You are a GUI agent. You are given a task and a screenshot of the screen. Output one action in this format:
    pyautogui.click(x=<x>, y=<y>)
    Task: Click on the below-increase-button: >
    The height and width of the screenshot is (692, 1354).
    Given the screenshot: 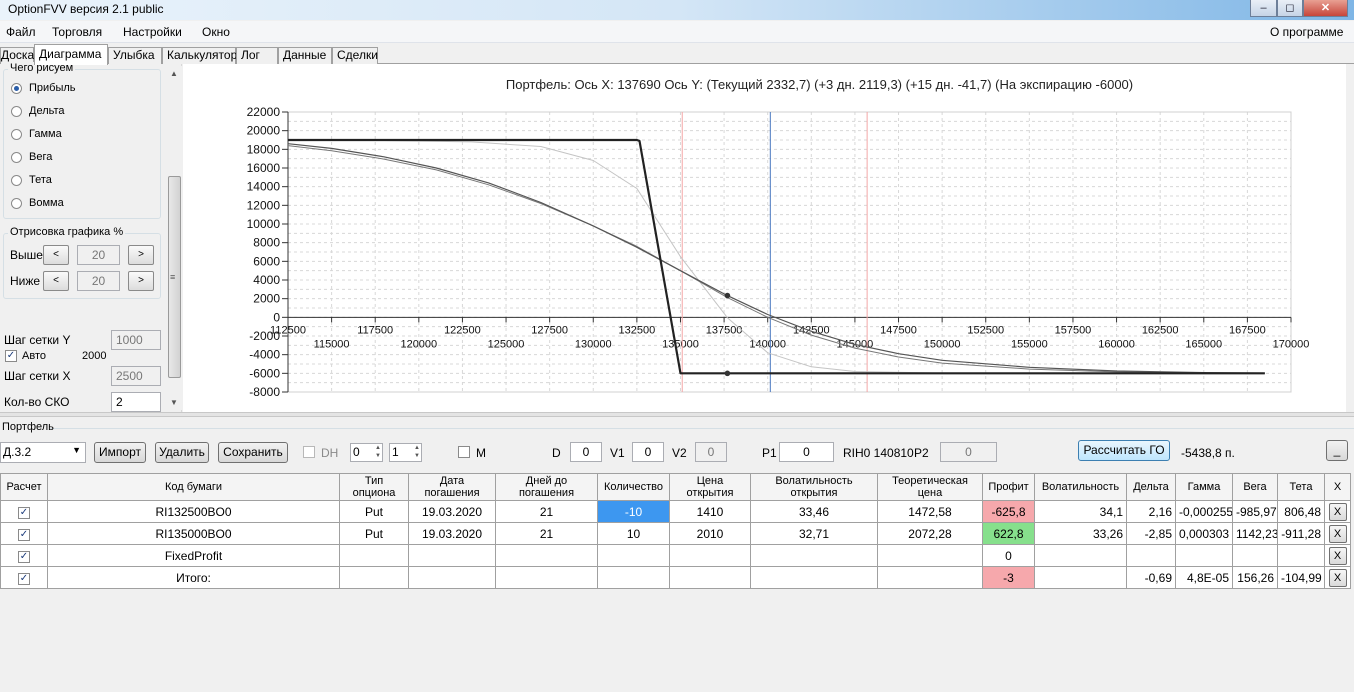 What is the action you would take?
    pyautogui.click(x=141, y=281)
    